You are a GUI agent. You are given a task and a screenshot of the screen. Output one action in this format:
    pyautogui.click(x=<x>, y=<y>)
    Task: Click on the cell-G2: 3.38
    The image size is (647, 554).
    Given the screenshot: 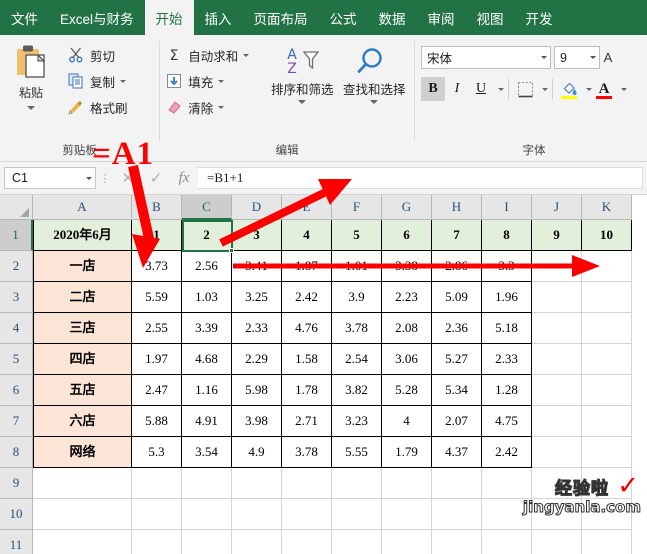 What is the action you would take?
    pyautogui.click(x=407, y=266)
    